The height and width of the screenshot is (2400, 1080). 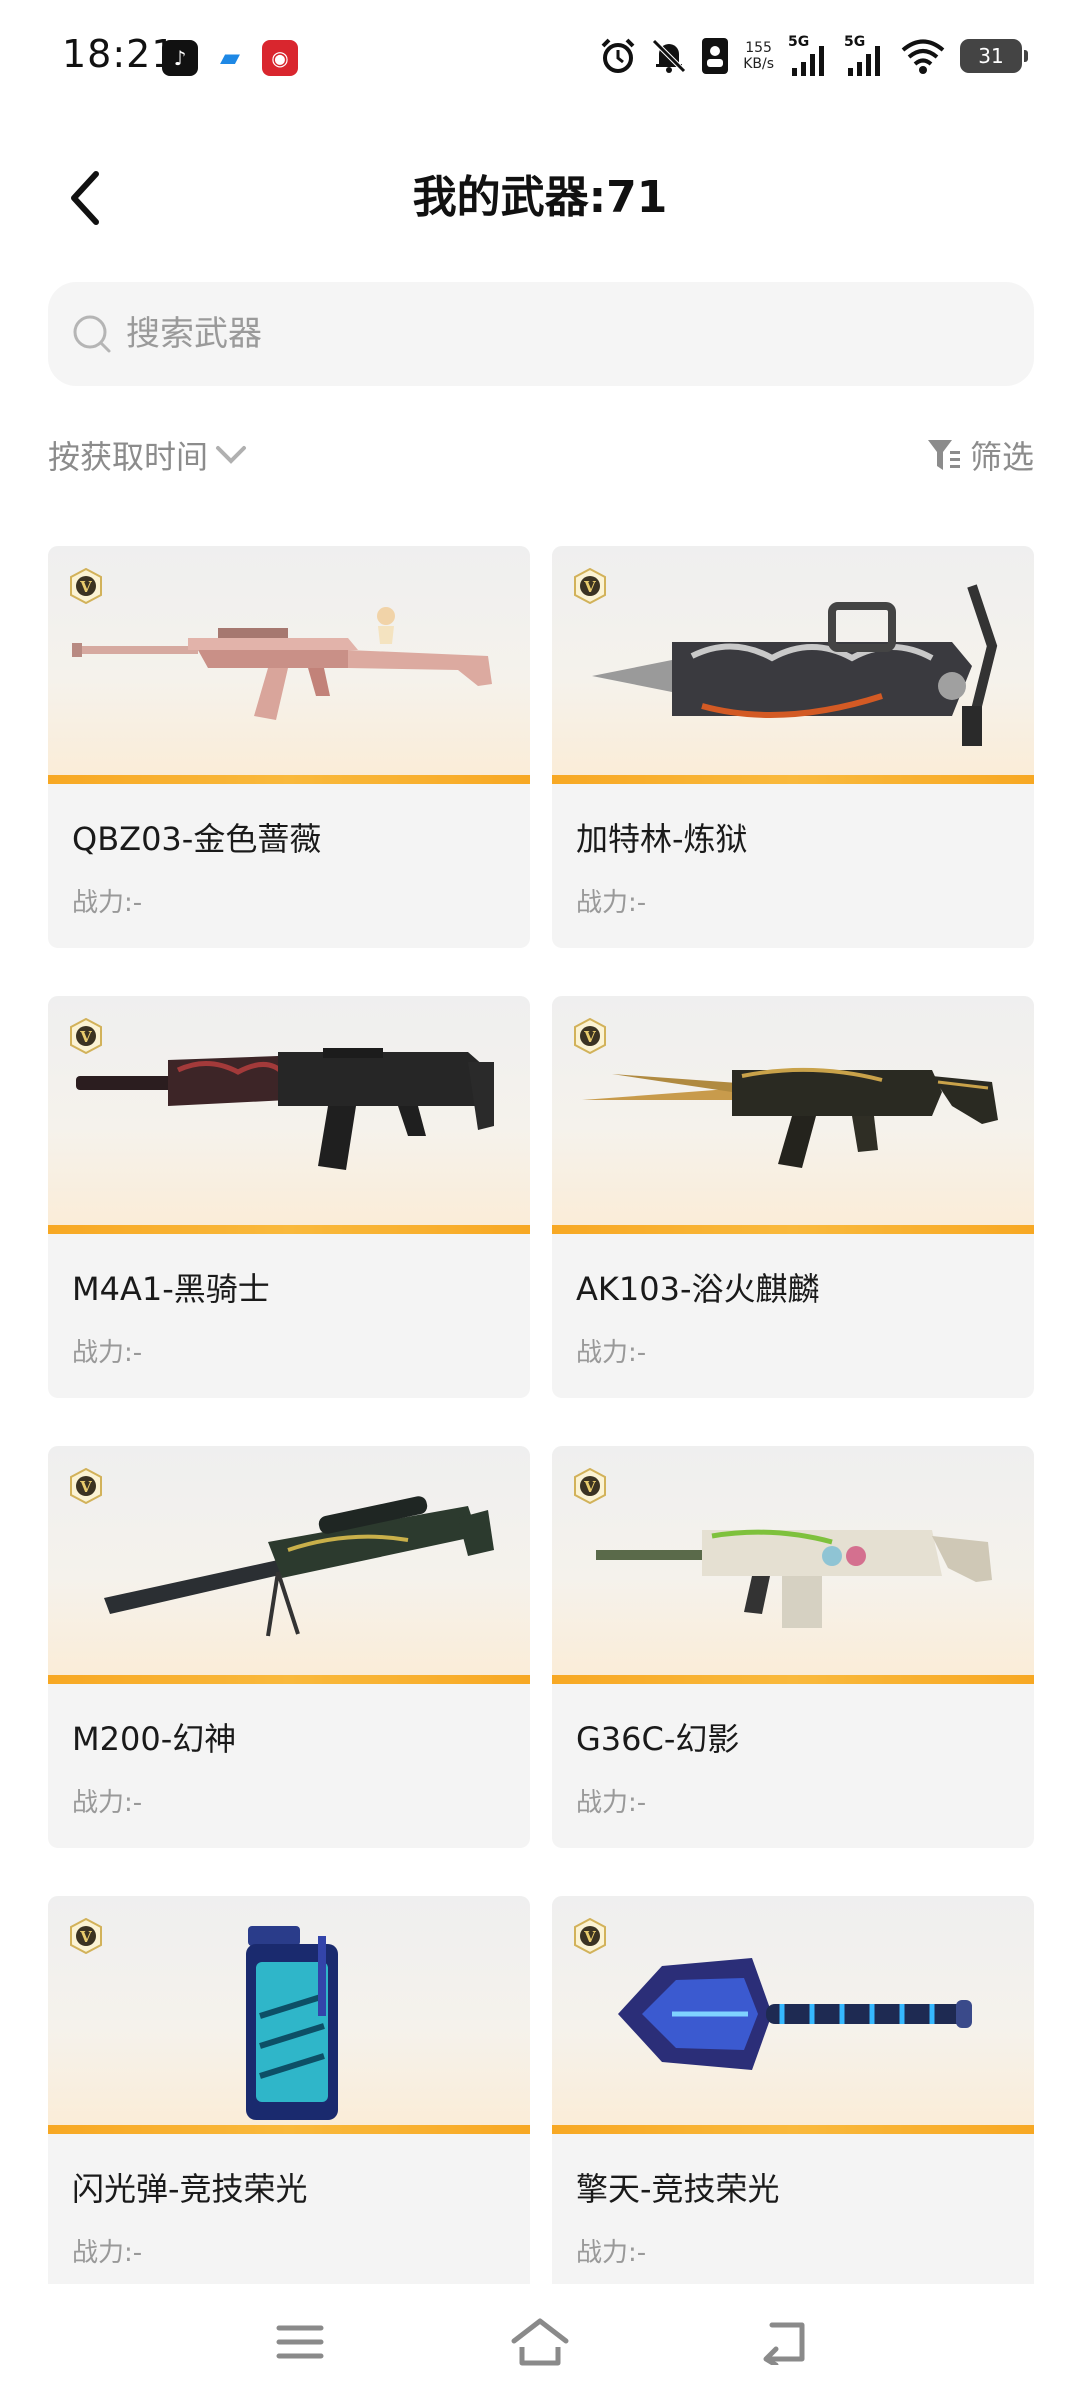 I want to click on weapon-card: V 擎天-竞技荣光 战力:-, so click(x=793, y=2097).